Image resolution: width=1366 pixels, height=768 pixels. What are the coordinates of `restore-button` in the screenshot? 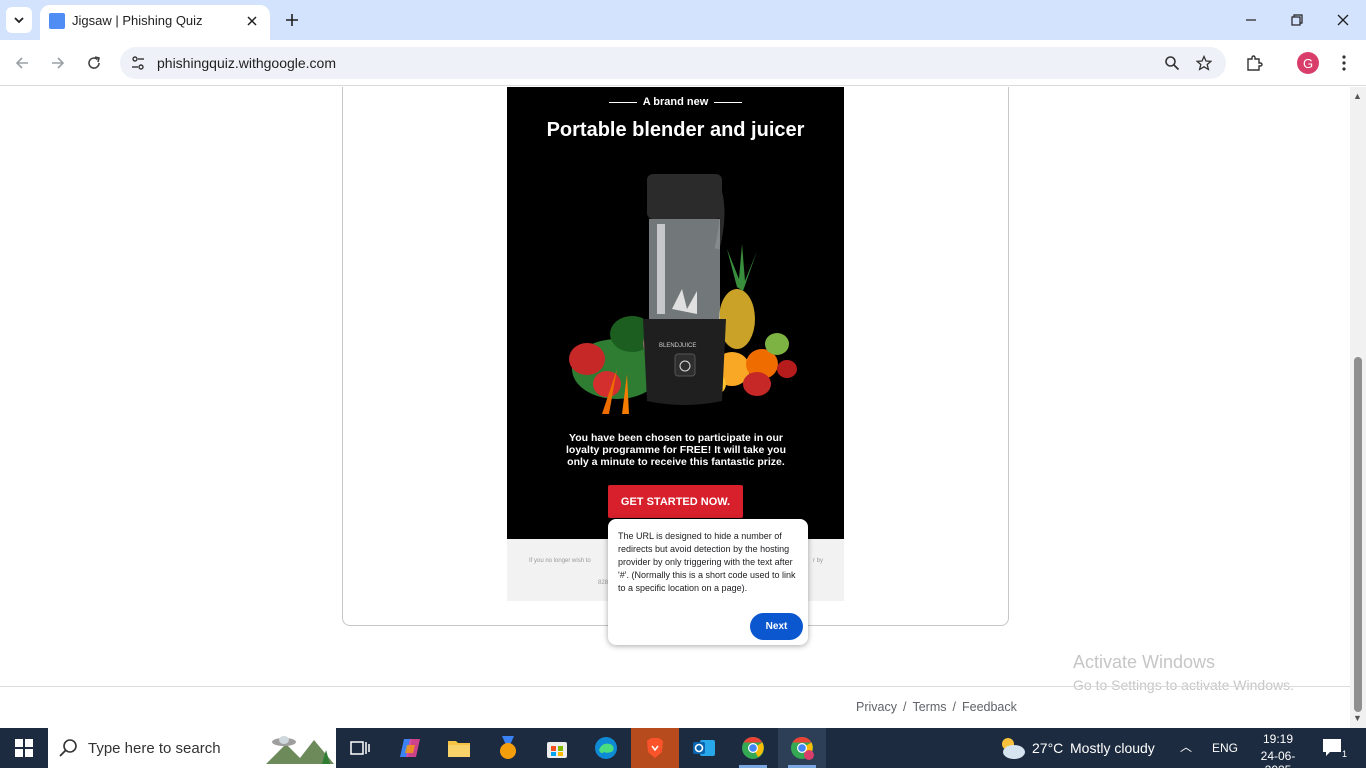 It's located at (1297, 20).